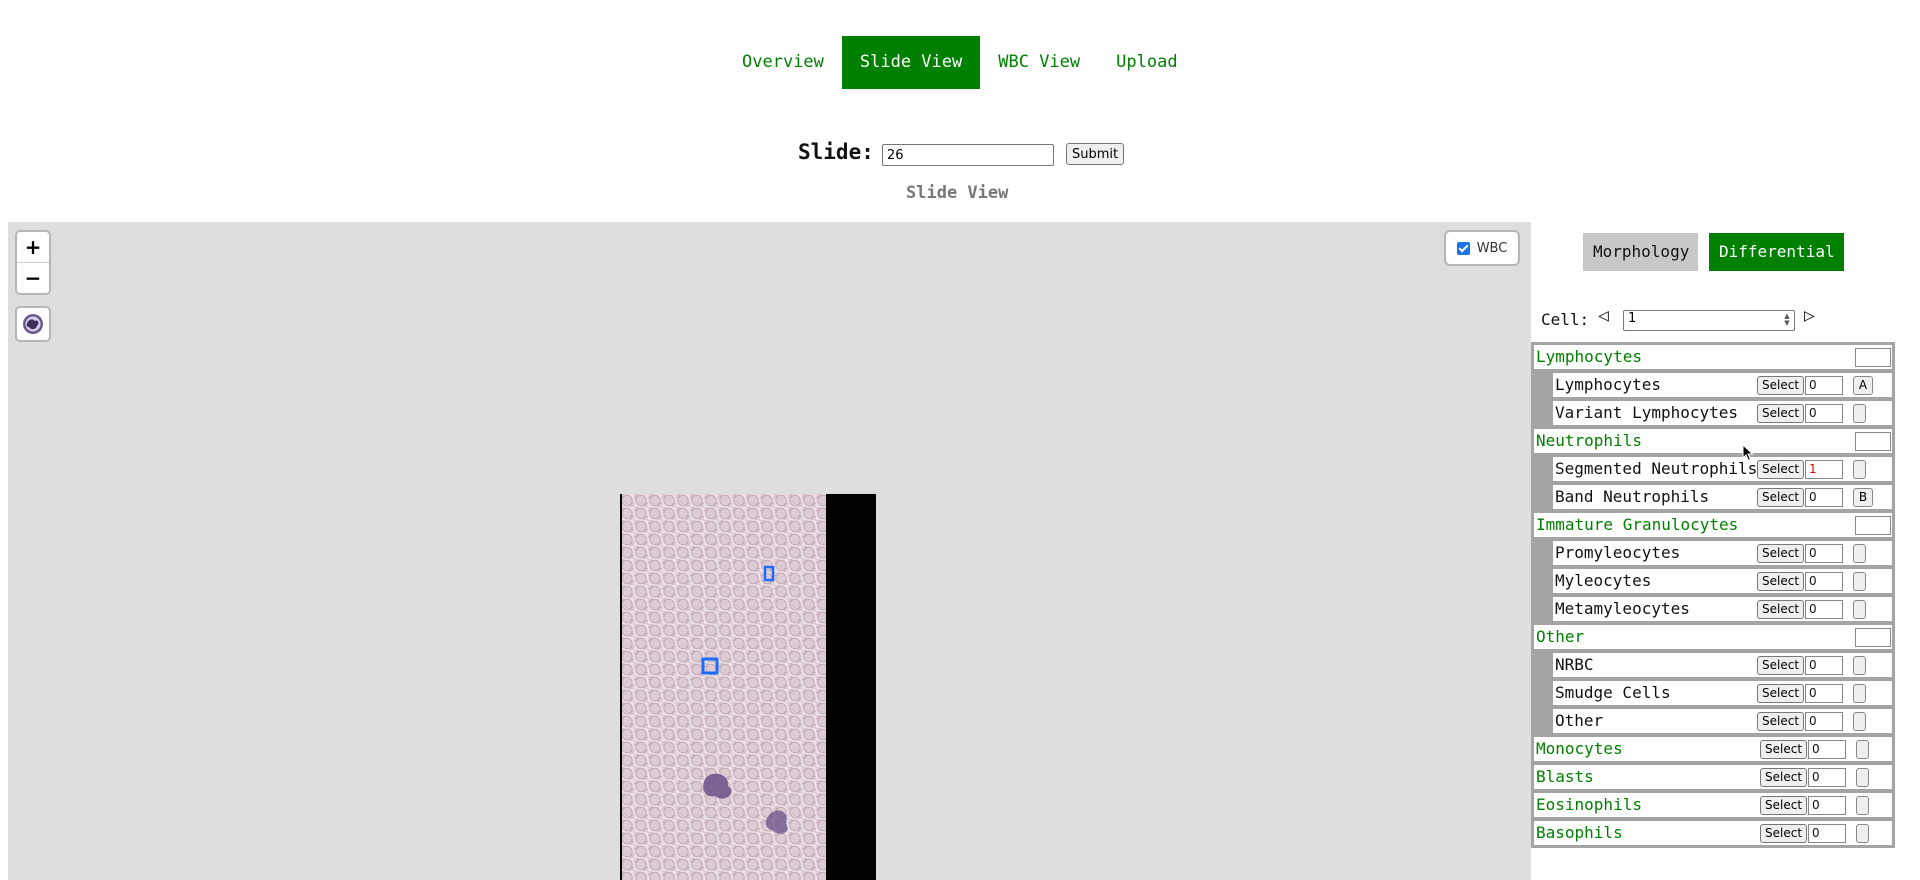 The height and width of the screenshot is (880, 1920). Describe the element at coordinates (1722, 497) in the screenshot. I see `table-row: Band Neutrophils Select 0 B` at that location.